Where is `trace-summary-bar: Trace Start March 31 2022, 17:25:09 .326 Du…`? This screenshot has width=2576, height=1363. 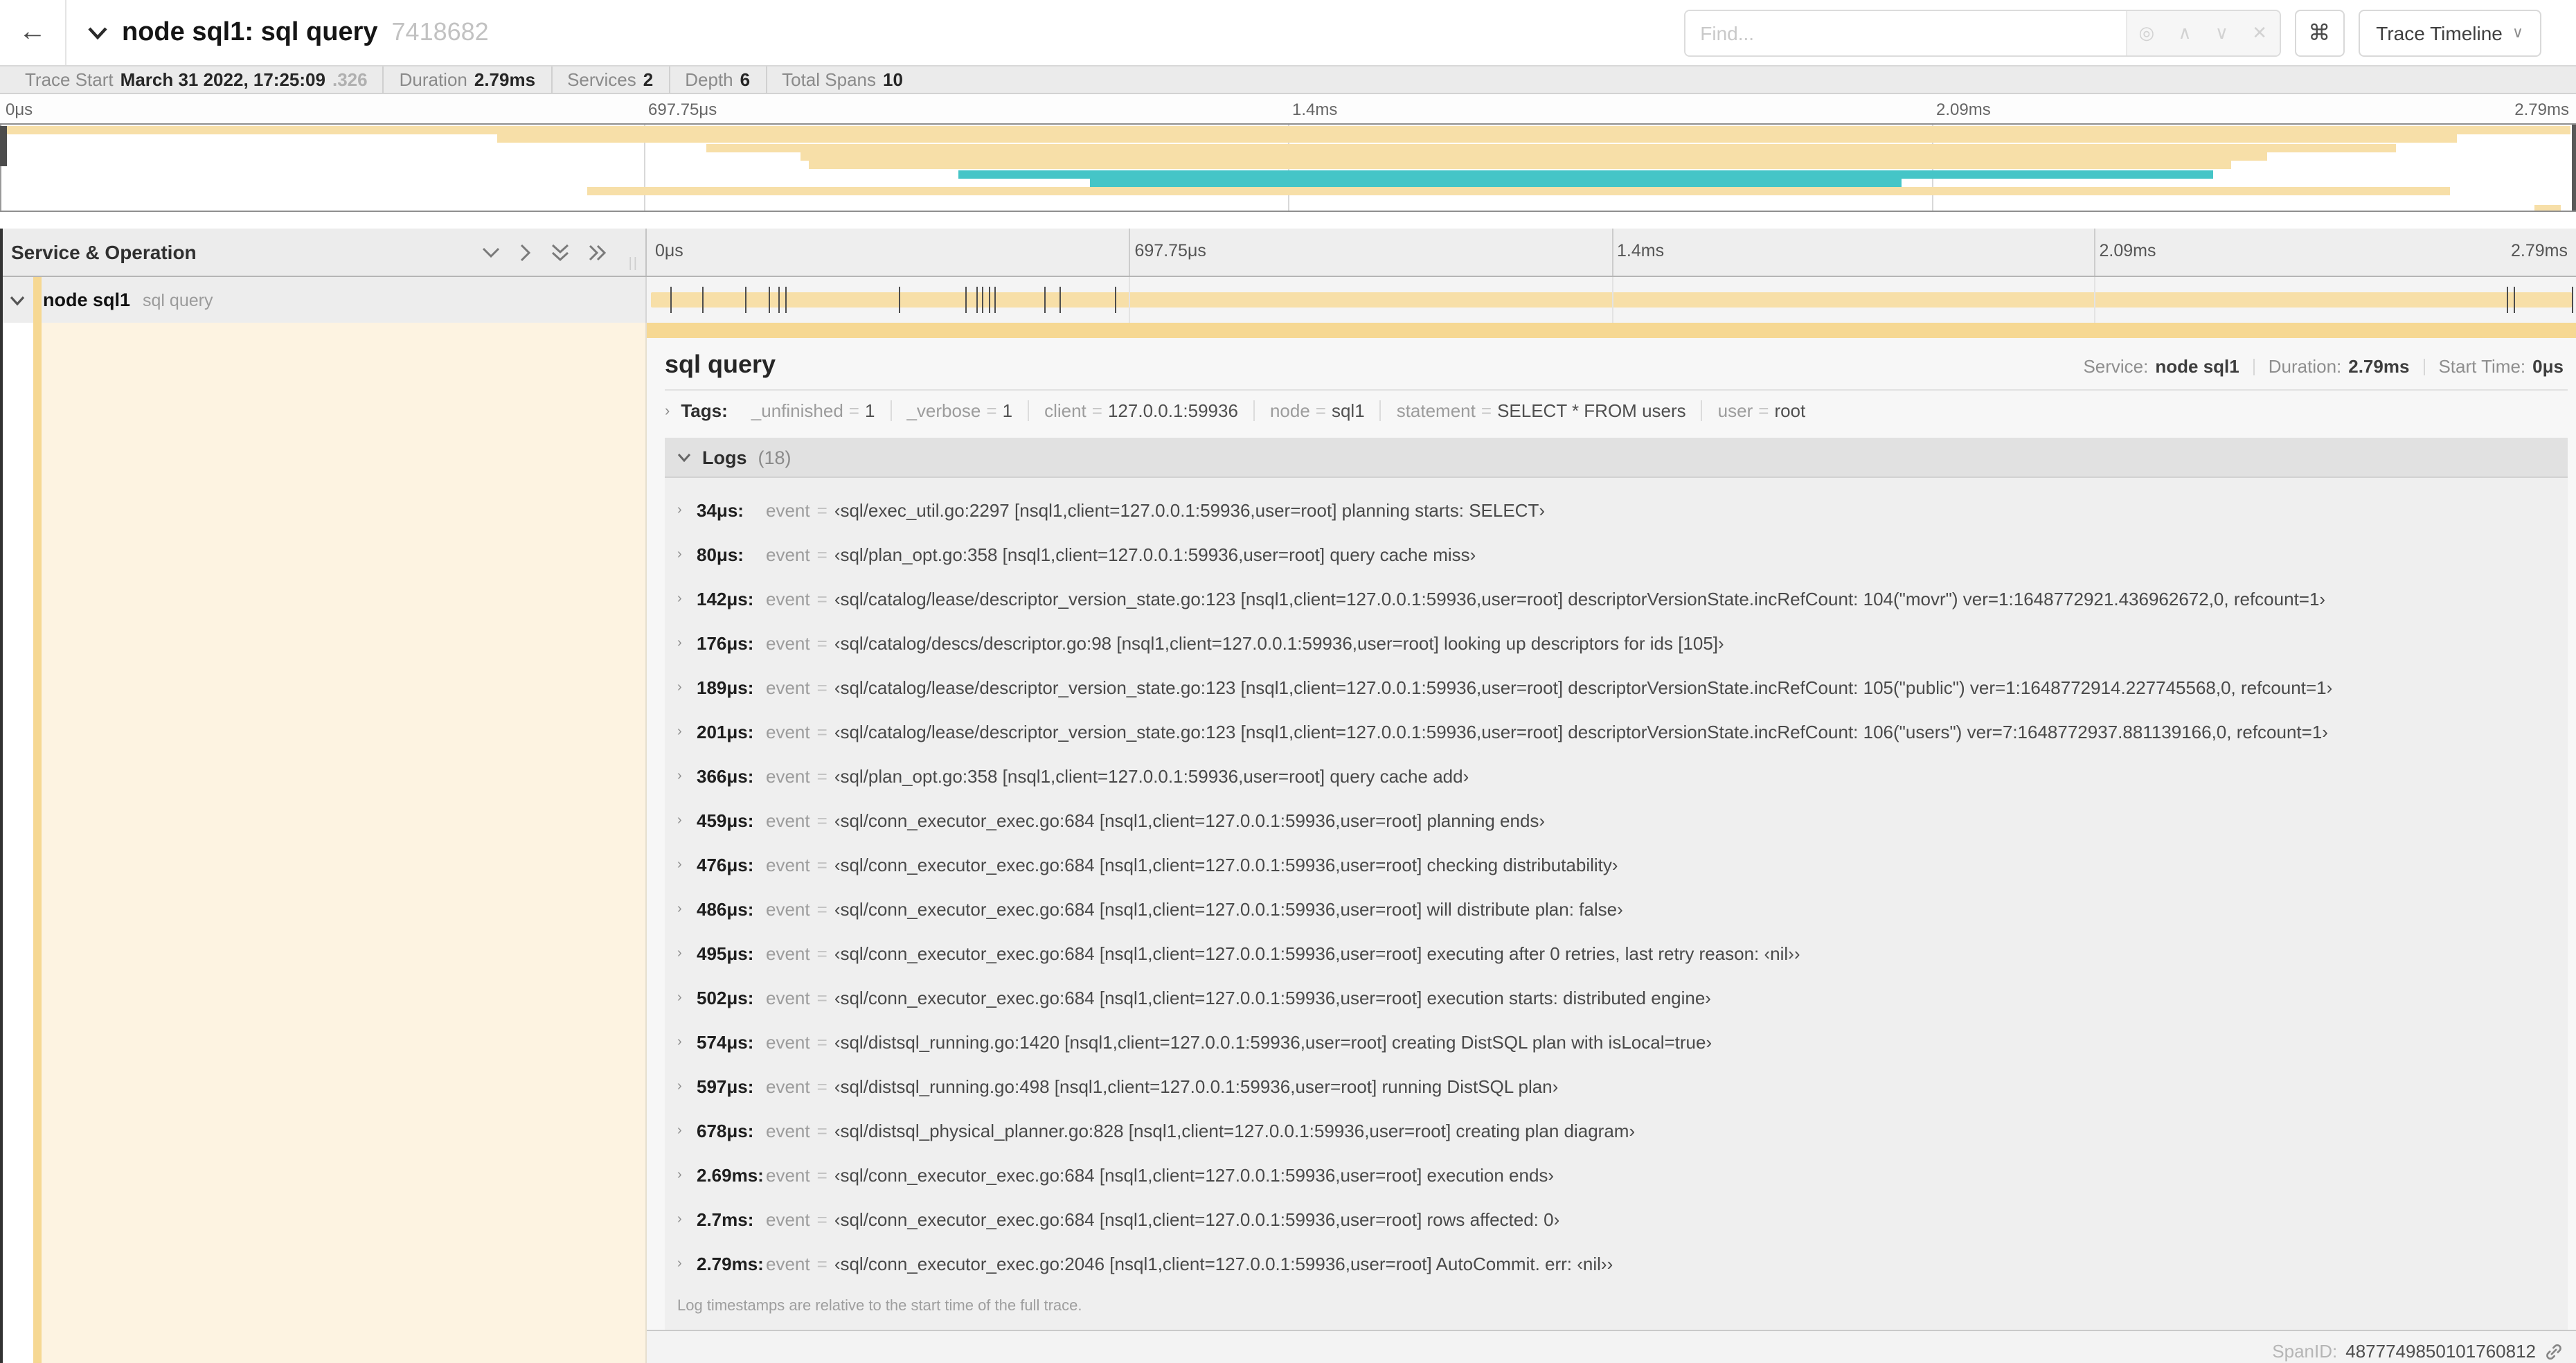 trace-summary-bar: Trace Start March 31 2022, 17:25:09 .326 Du… is located at coordinates (1288, 80).